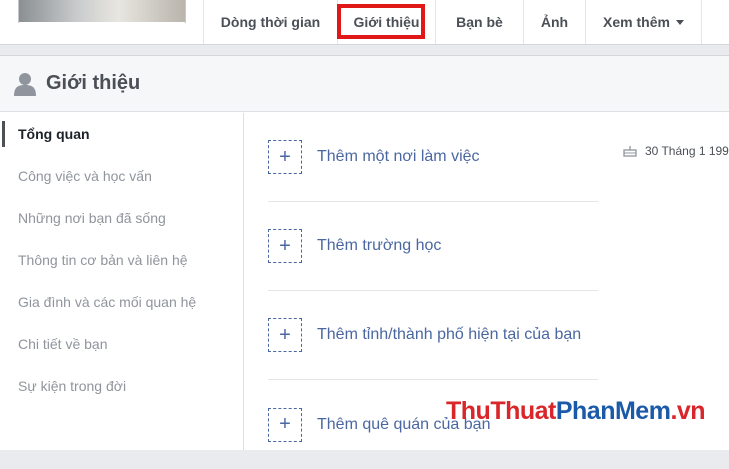 This screenshot has width=729, height=469. I want to click on sidebar-item-places-lived: Những nơi bạn đã sống, so click(121, 218).